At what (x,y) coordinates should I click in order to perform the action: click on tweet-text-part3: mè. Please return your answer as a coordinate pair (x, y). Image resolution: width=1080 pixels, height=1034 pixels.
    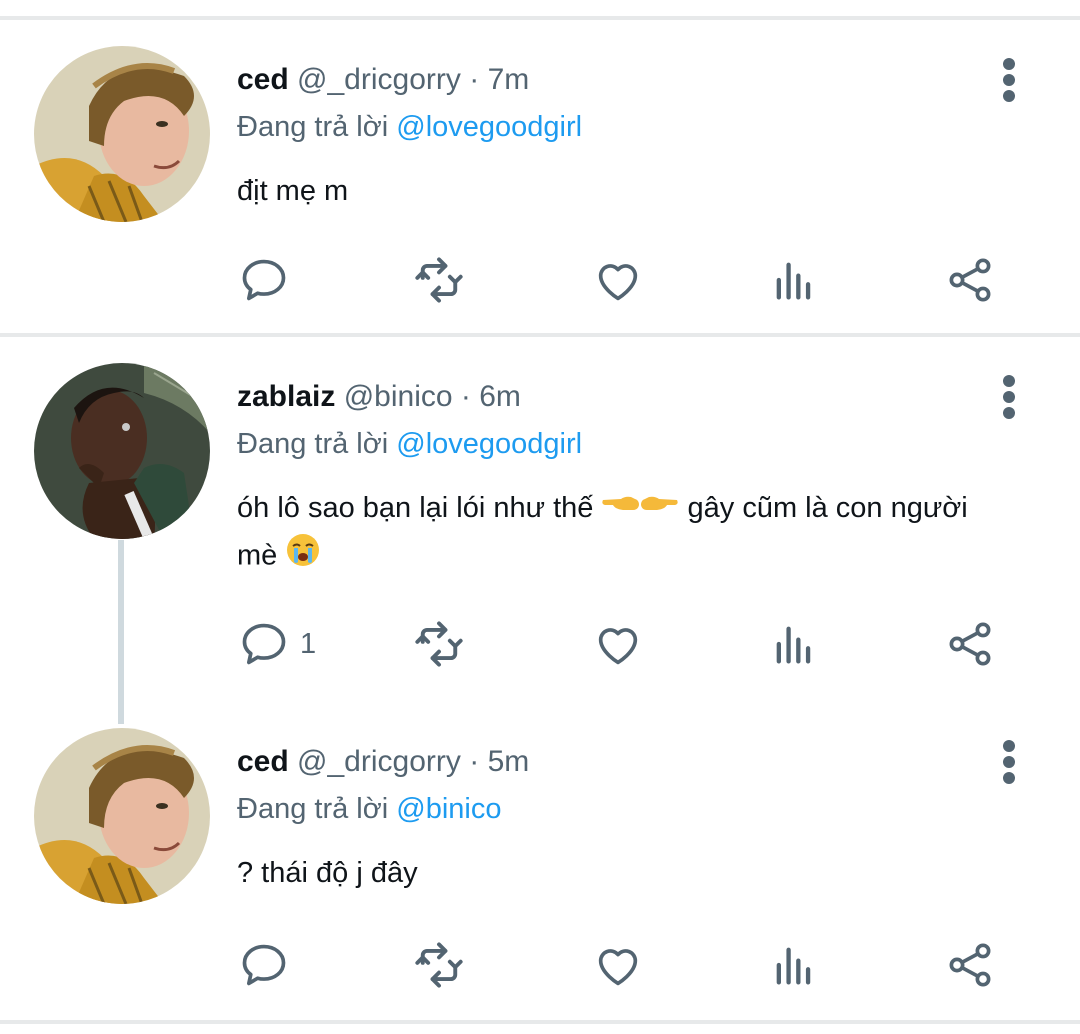
    Looking at the image, I should click on (257, 556).